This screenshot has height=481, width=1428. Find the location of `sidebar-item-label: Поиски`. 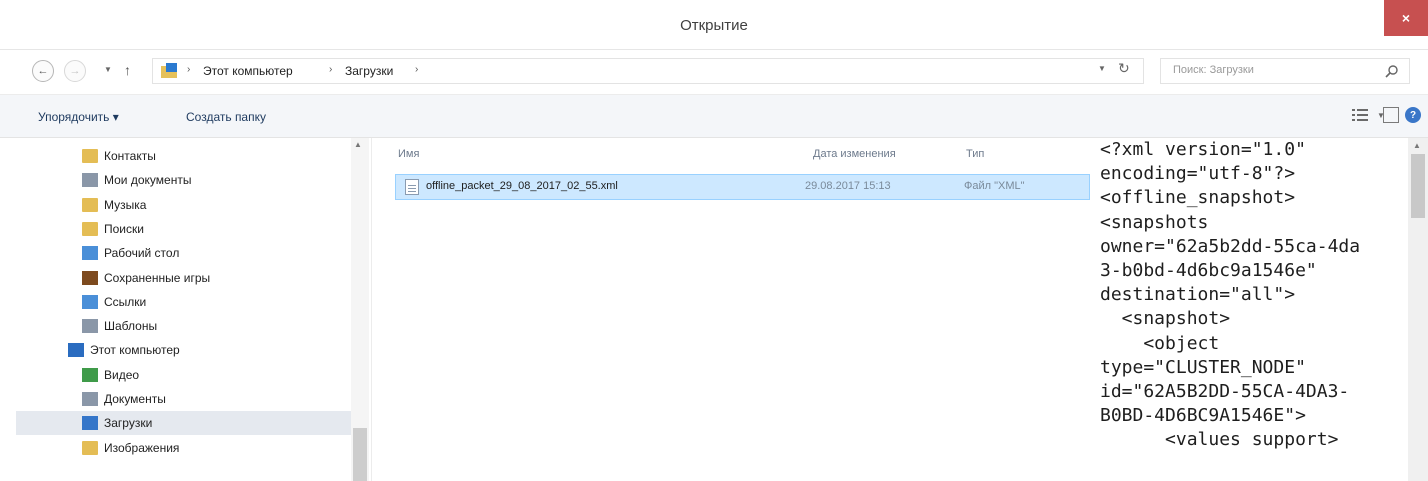

sidebar-item-label: Поиски is located at coordinates (124, 228).